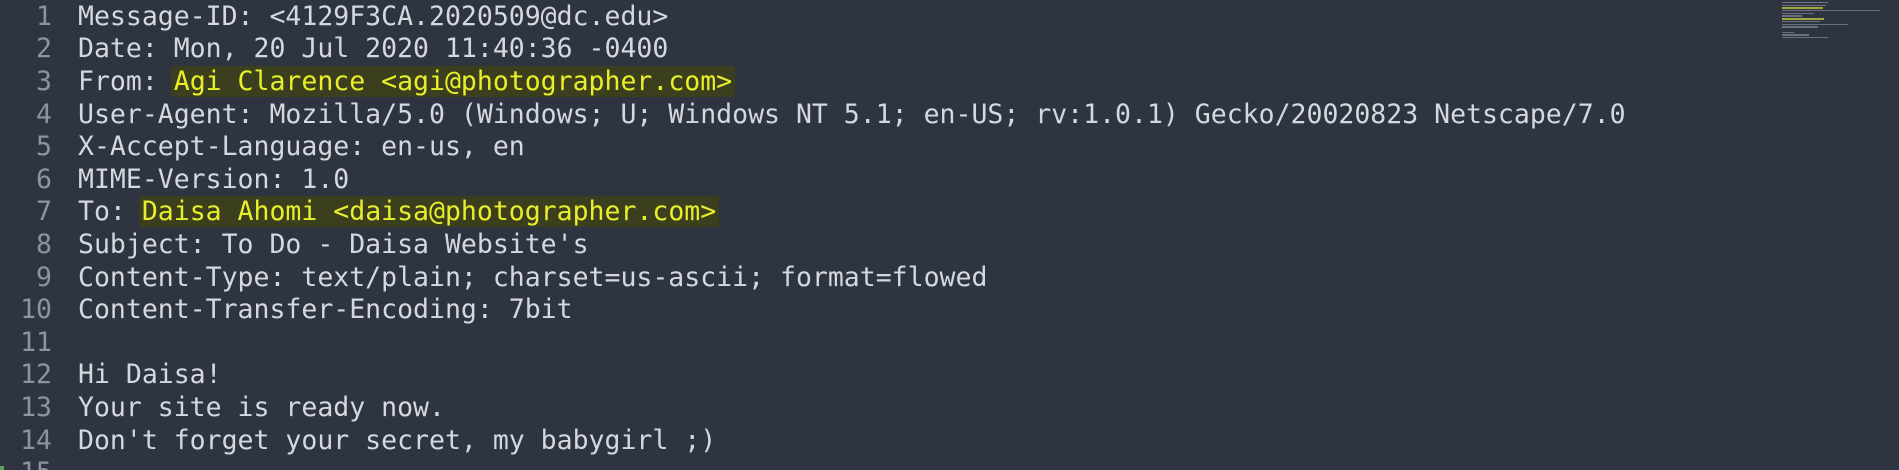 The width and height of the screenshot is (1899, 470). I want to click on line-number: 1, so click(44, 16).